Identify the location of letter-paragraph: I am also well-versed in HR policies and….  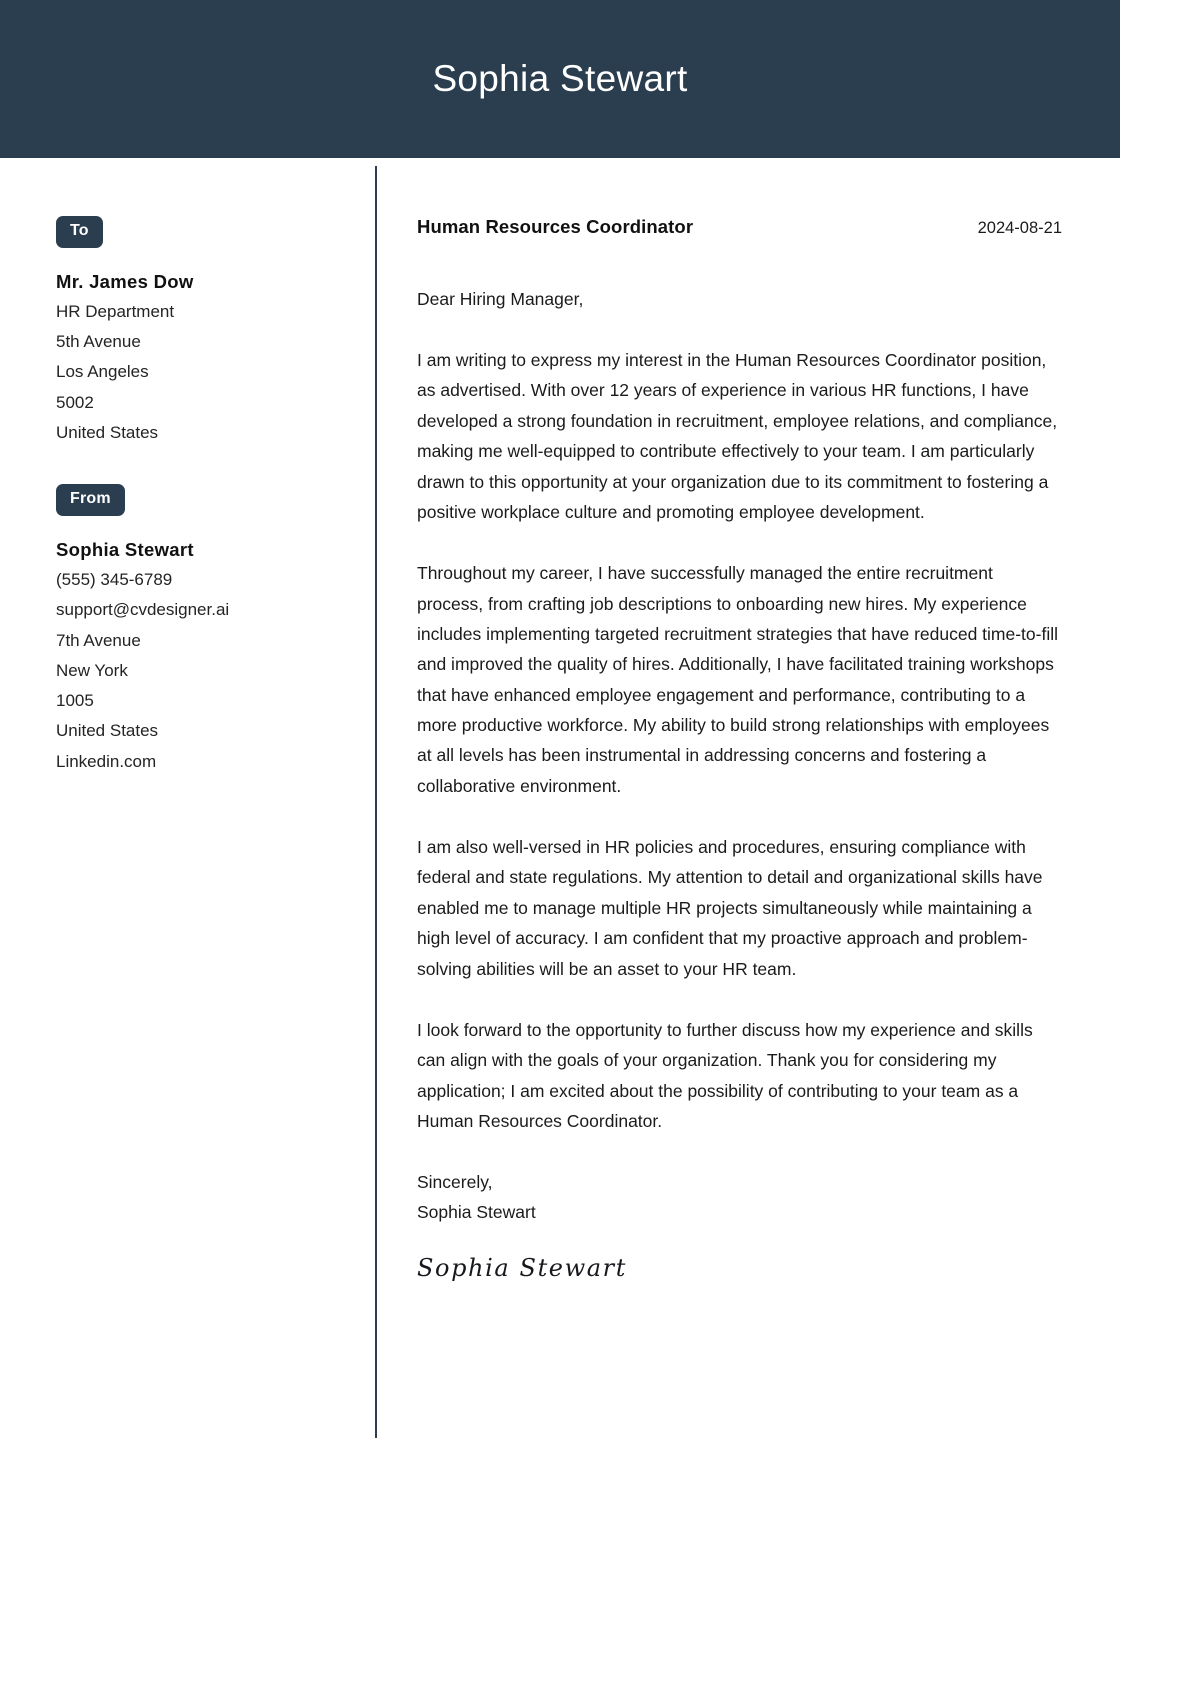
(730, 908).